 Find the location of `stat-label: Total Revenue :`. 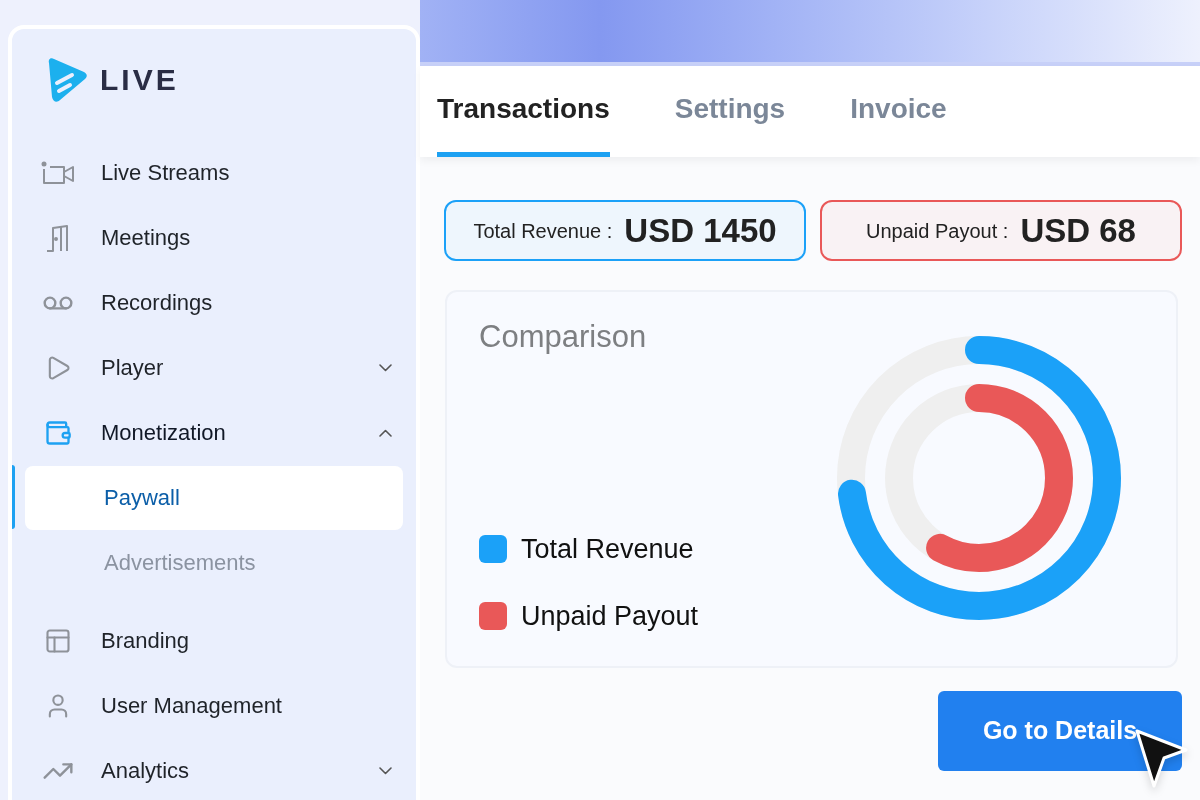

stat-label: Total Revenue : is located at coordinates (543, 231).